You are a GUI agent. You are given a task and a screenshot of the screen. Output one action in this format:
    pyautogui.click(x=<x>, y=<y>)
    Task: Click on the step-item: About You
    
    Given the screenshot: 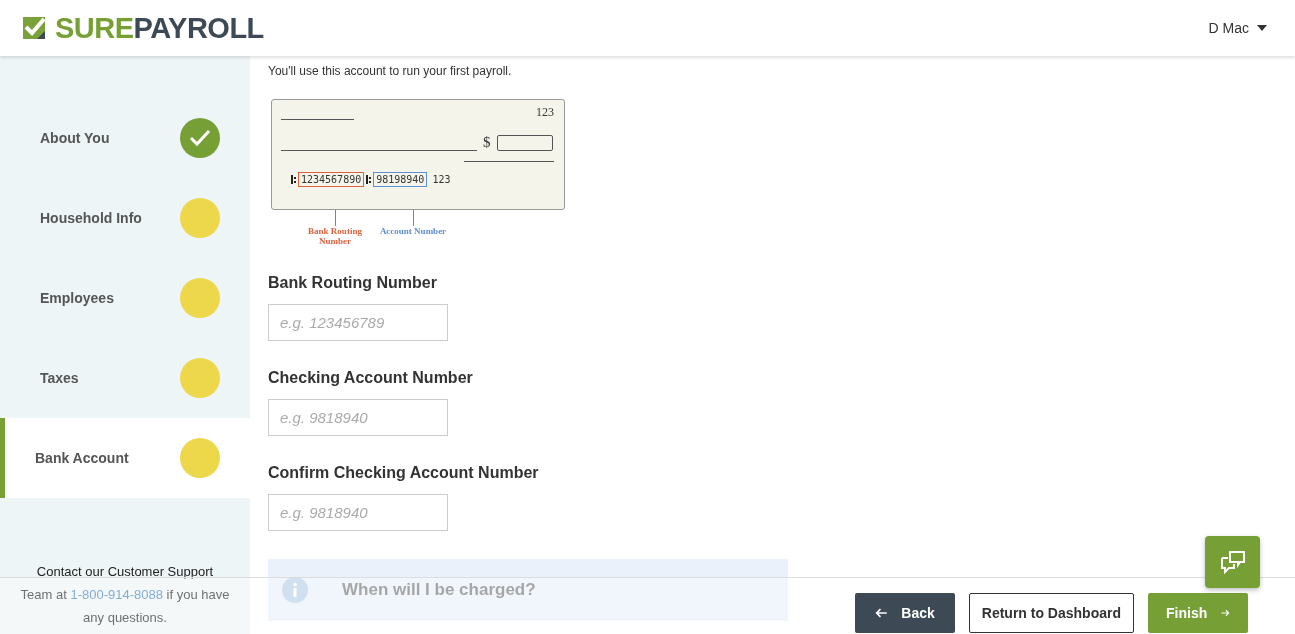 What is the action you would take?
    pyautogui.click(x=125, y=138)
    